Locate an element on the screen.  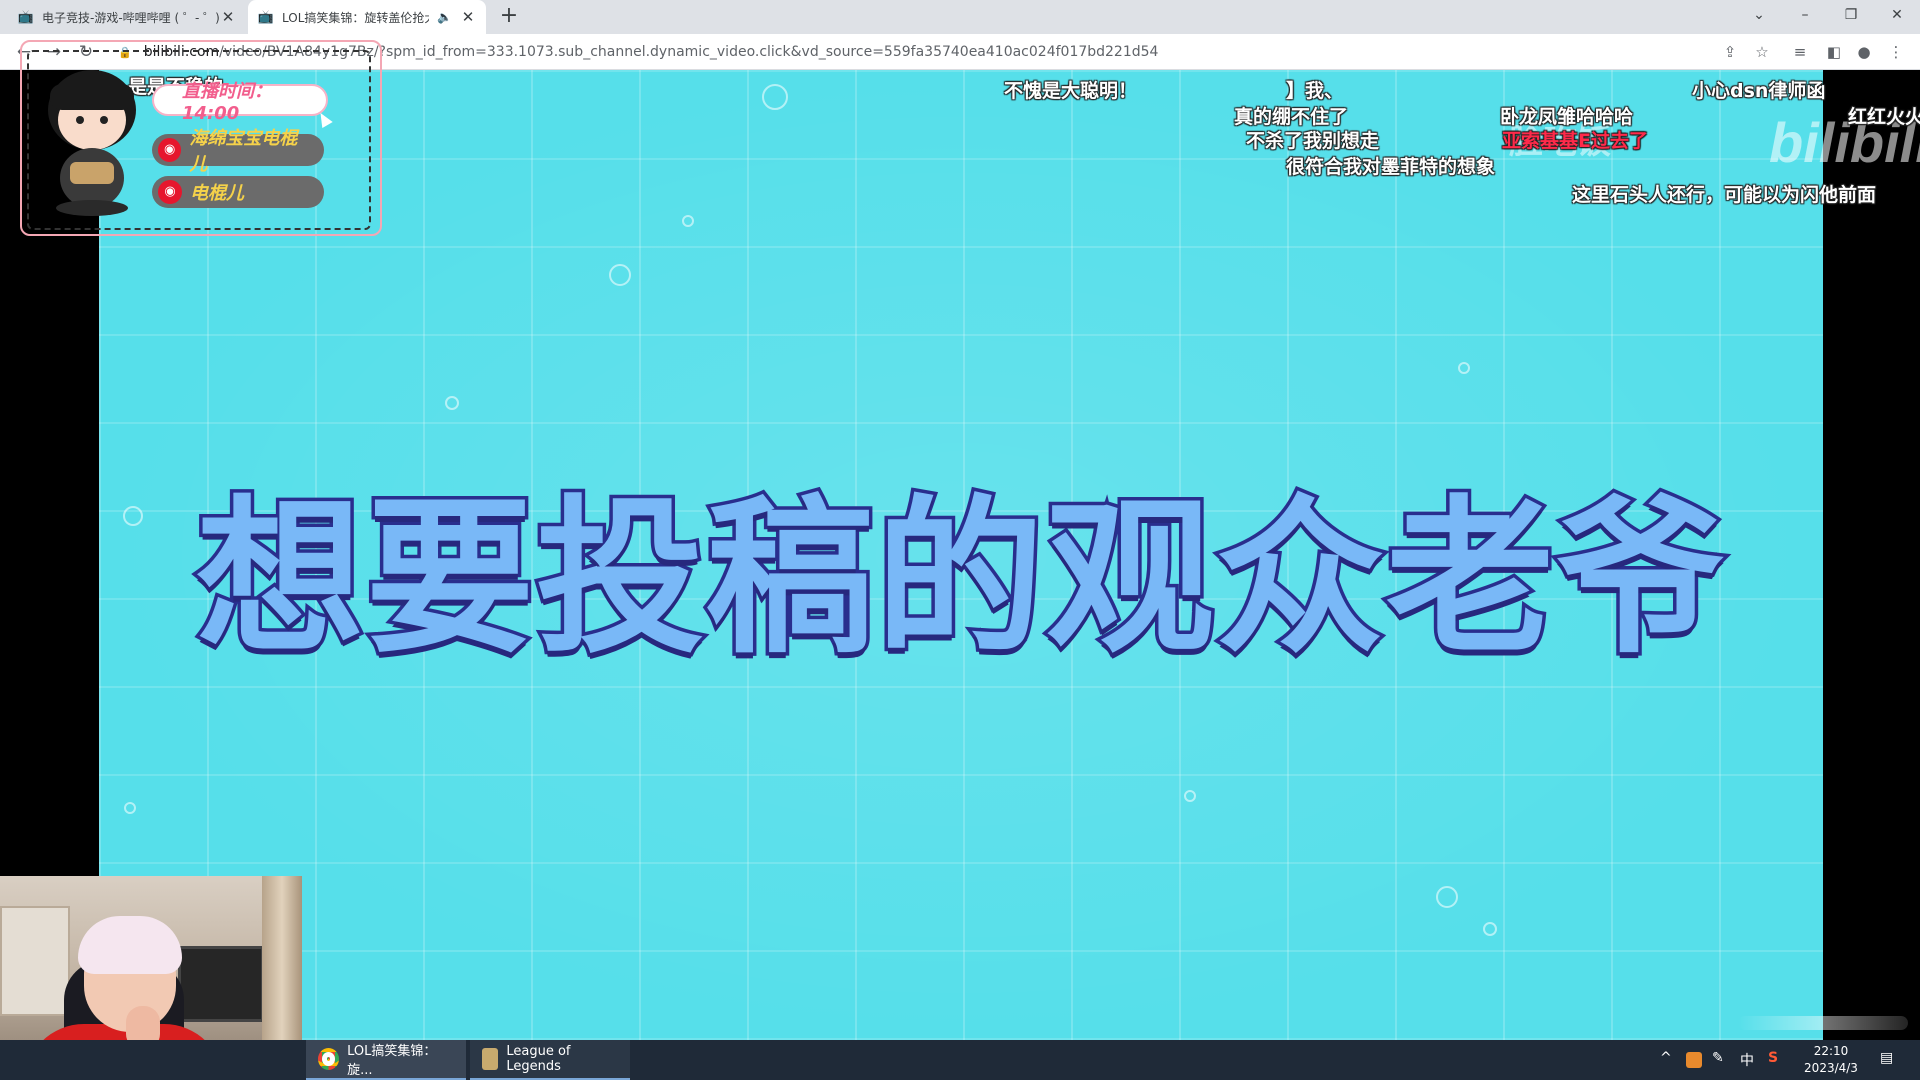
danmaku-comment: 这里石头人还行，可能以为闪他前面 is located at coordinates (1724, 195).